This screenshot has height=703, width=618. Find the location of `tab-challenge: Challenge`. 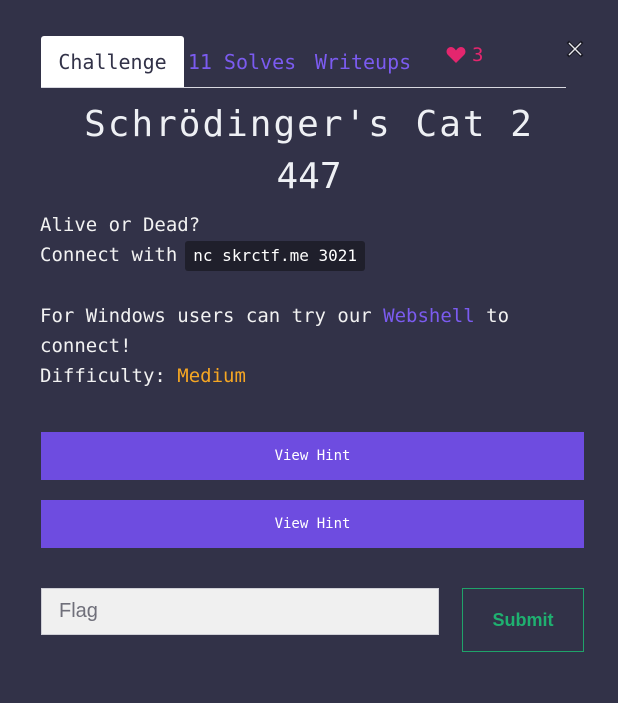

tab-challenge: Challenge is located at coordinates (112, 61).